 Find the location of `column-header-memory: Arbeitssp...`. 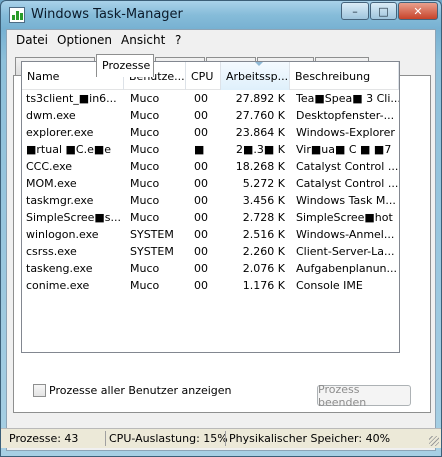

column-header-memory: Arbeitssp... is located at coordinates (255, 76).